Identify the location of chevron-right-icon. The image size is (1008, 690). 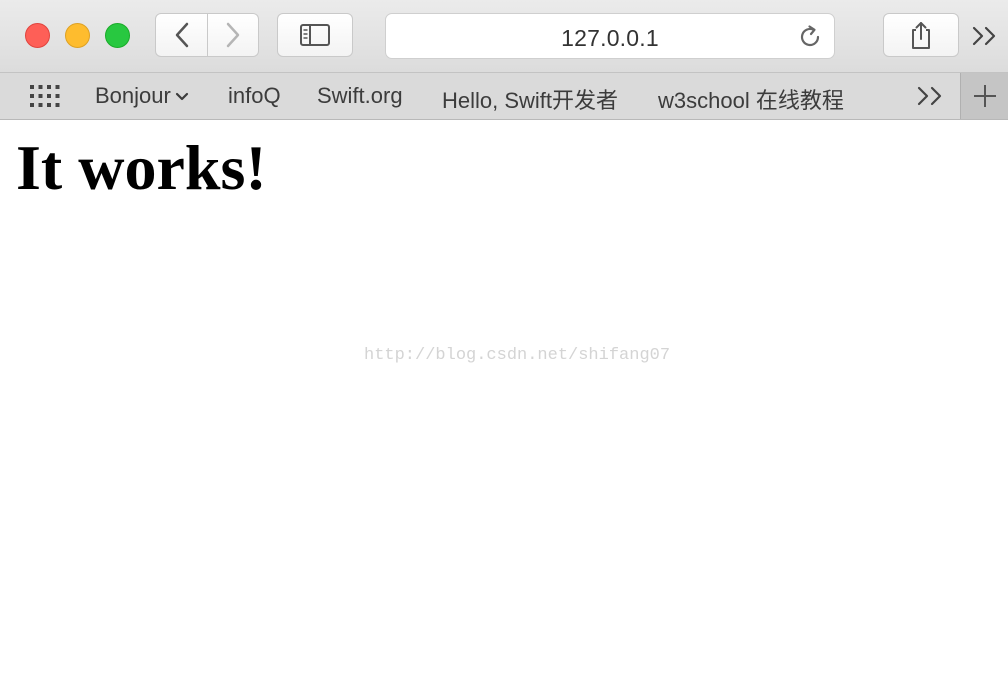
(233, 35).